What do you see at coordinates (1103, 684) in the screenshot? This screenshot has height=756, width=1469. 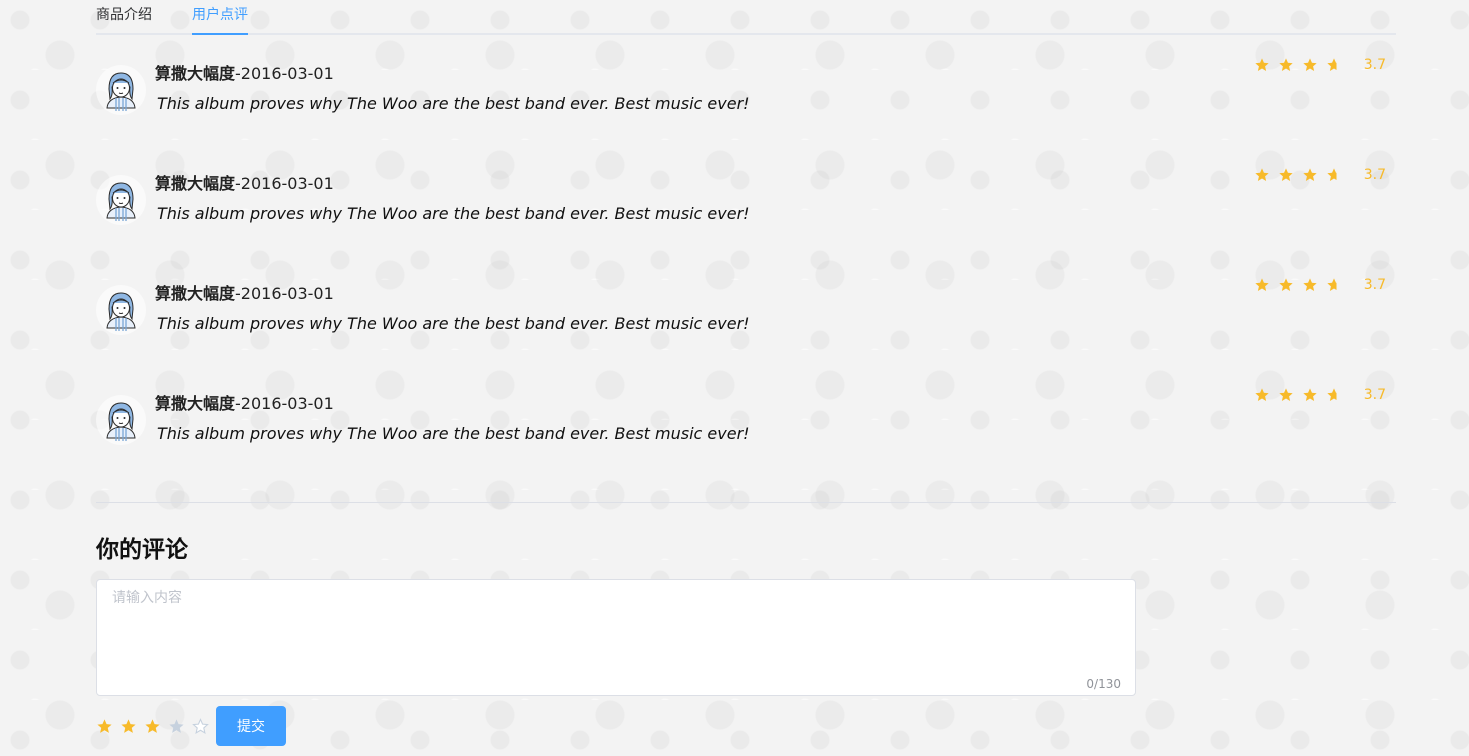 I see `char-counter: 0/130` at bounding box center [1103, 684].